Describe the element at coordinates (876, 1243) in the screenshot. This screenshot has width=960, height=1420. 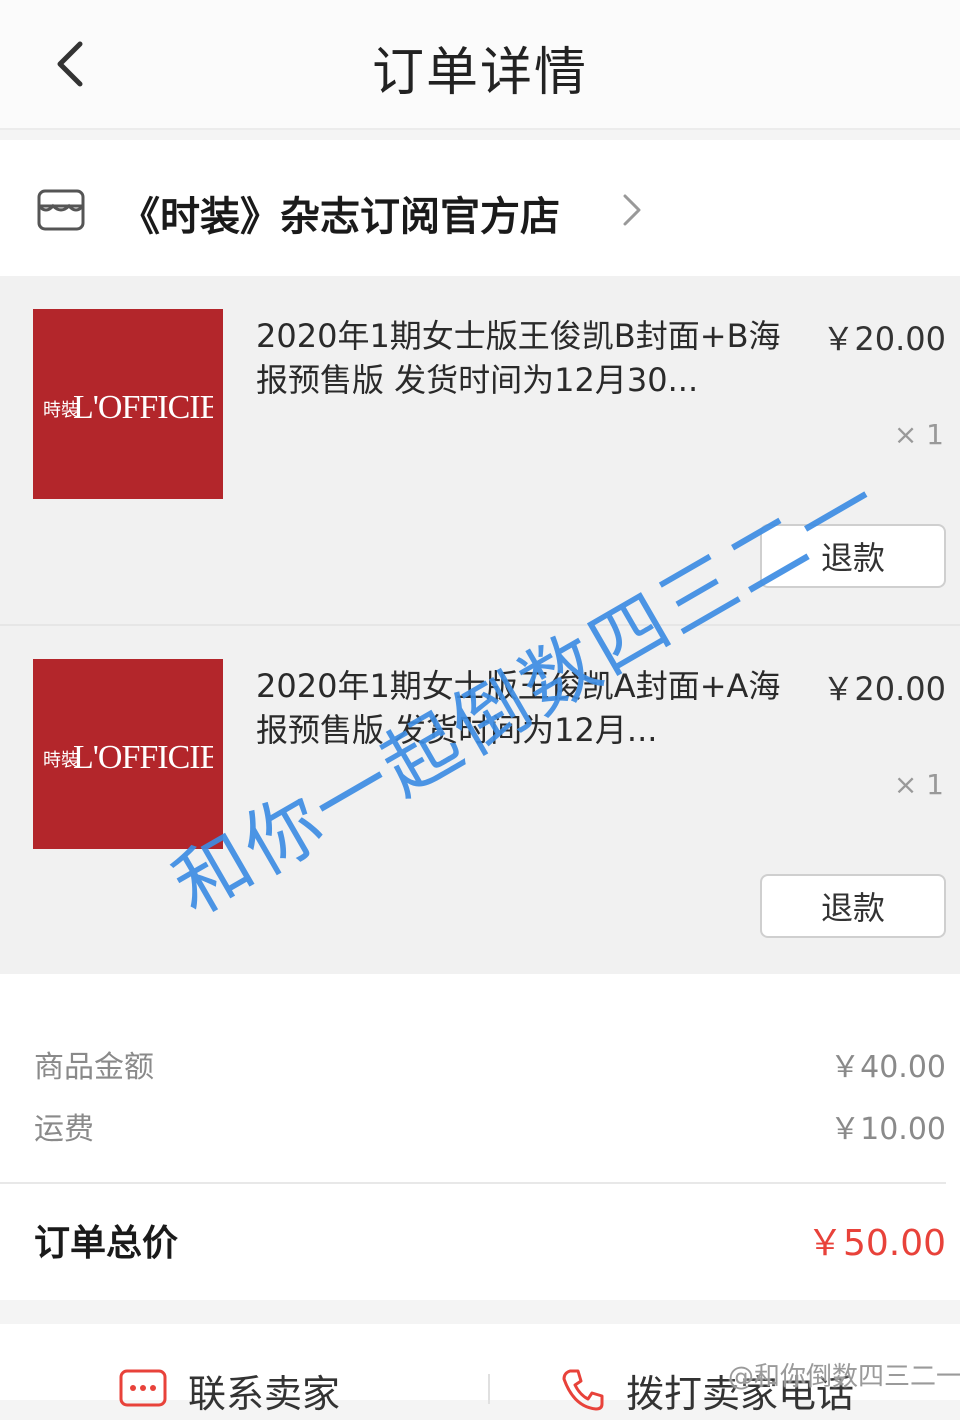
I see `order-total-value: ￥50.00` at that location.